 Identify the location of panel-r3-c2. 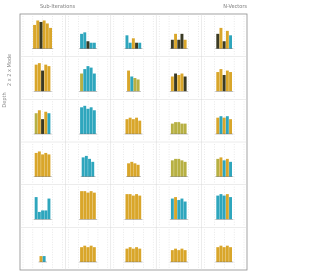
(133, 163).